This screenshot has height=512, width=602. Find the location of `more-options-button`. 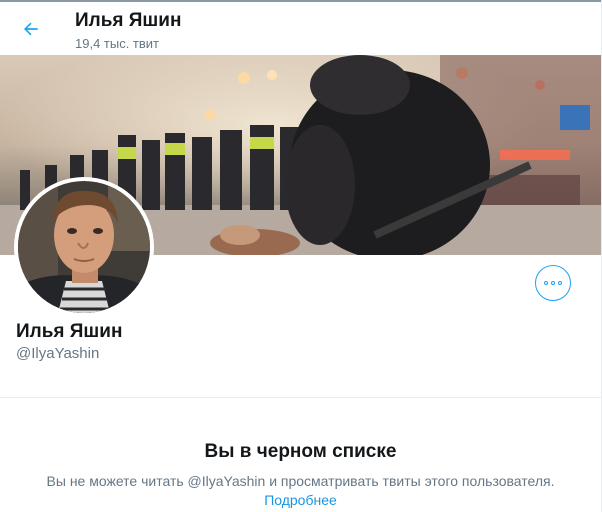

more-options-button is located at coordinates (553, 283).